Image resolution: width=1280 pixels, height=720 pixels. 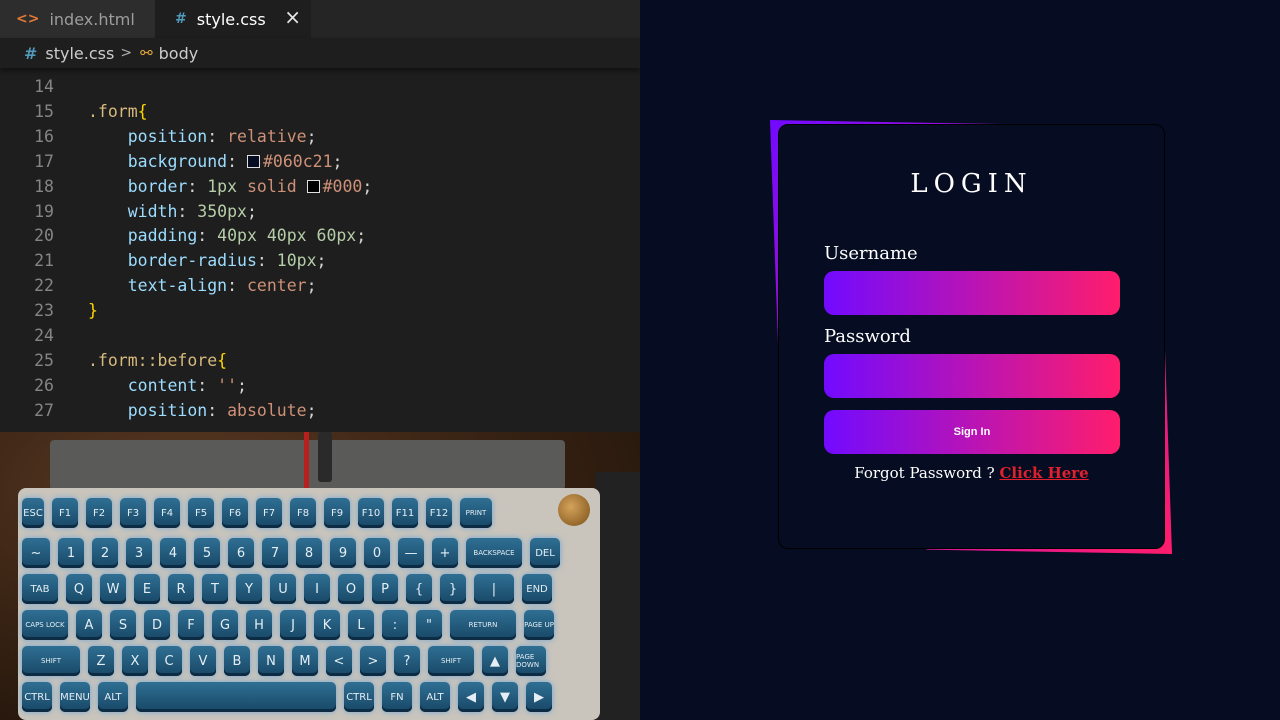 What do you see at coordinates (259, 625) in the screenshot?
I see `keyboard-key: H` at bounding box center [259, 625].